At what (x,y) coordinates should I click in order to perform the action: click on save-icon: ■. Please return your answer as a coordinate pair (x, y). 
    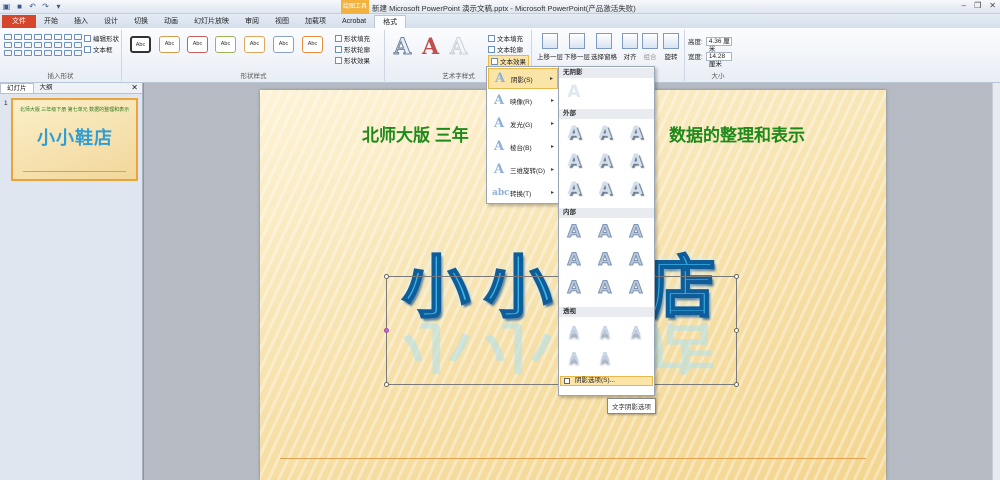
    Looking at the image, I should click on (19, 6).